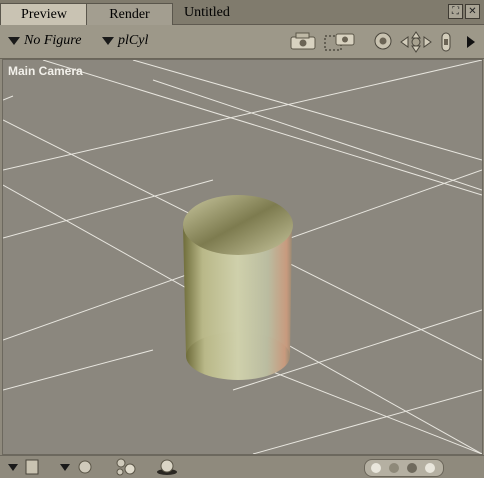 This screenshot has width=484, height=478. What do you see at coordinates (127, 467) in the screenshot?
I see `multi-sphere-icon` at bounding box center [127, 467].